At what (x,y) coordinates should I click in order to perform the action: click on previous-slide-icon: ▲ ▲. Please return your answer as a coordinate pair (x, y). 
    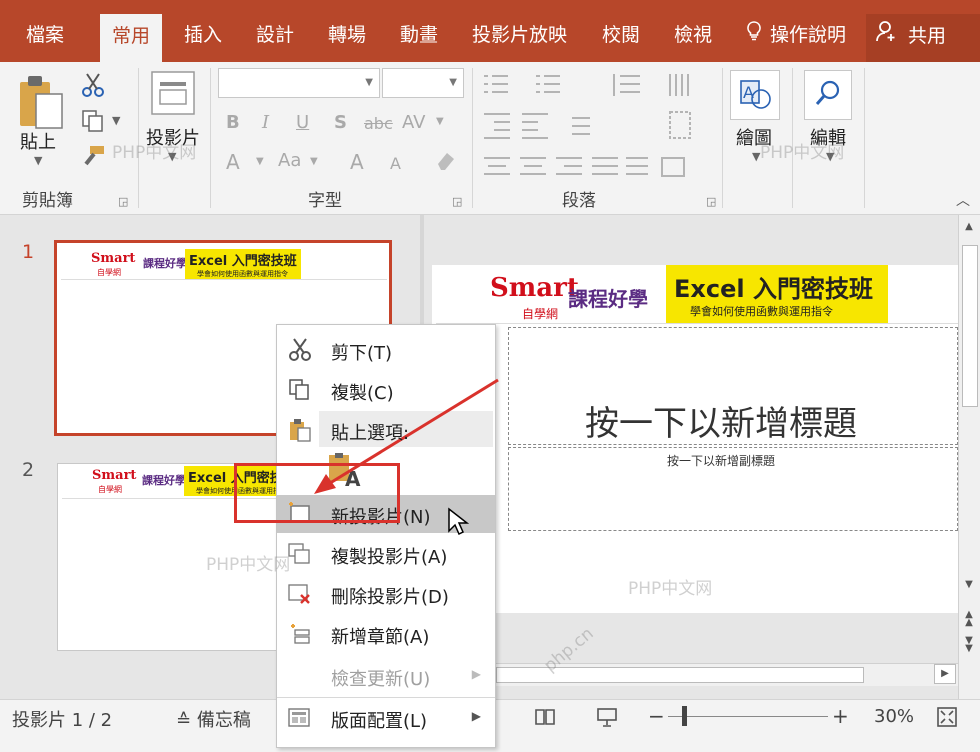
    Looking at the image, I should click on (969, 620).